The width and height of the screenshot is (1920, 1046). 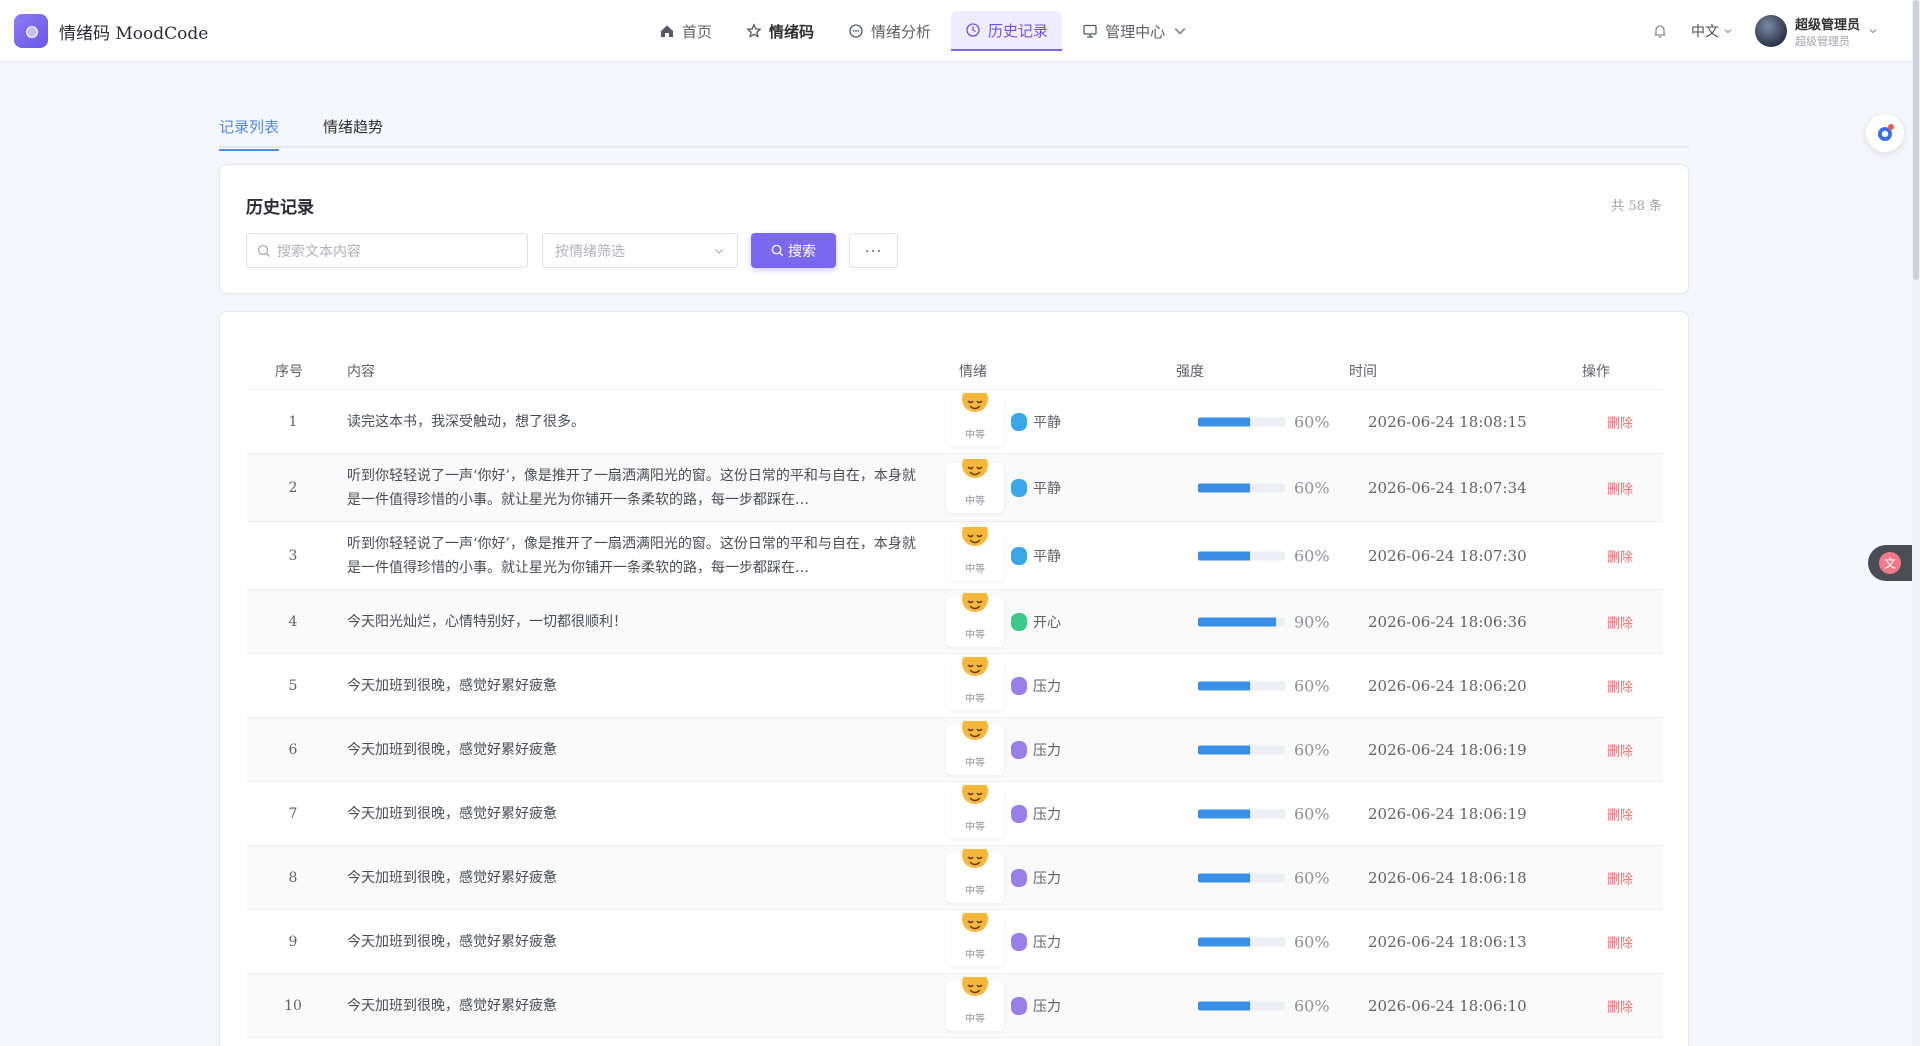 I want to click on assistant-chat-button, so click(x=1885, y=133).